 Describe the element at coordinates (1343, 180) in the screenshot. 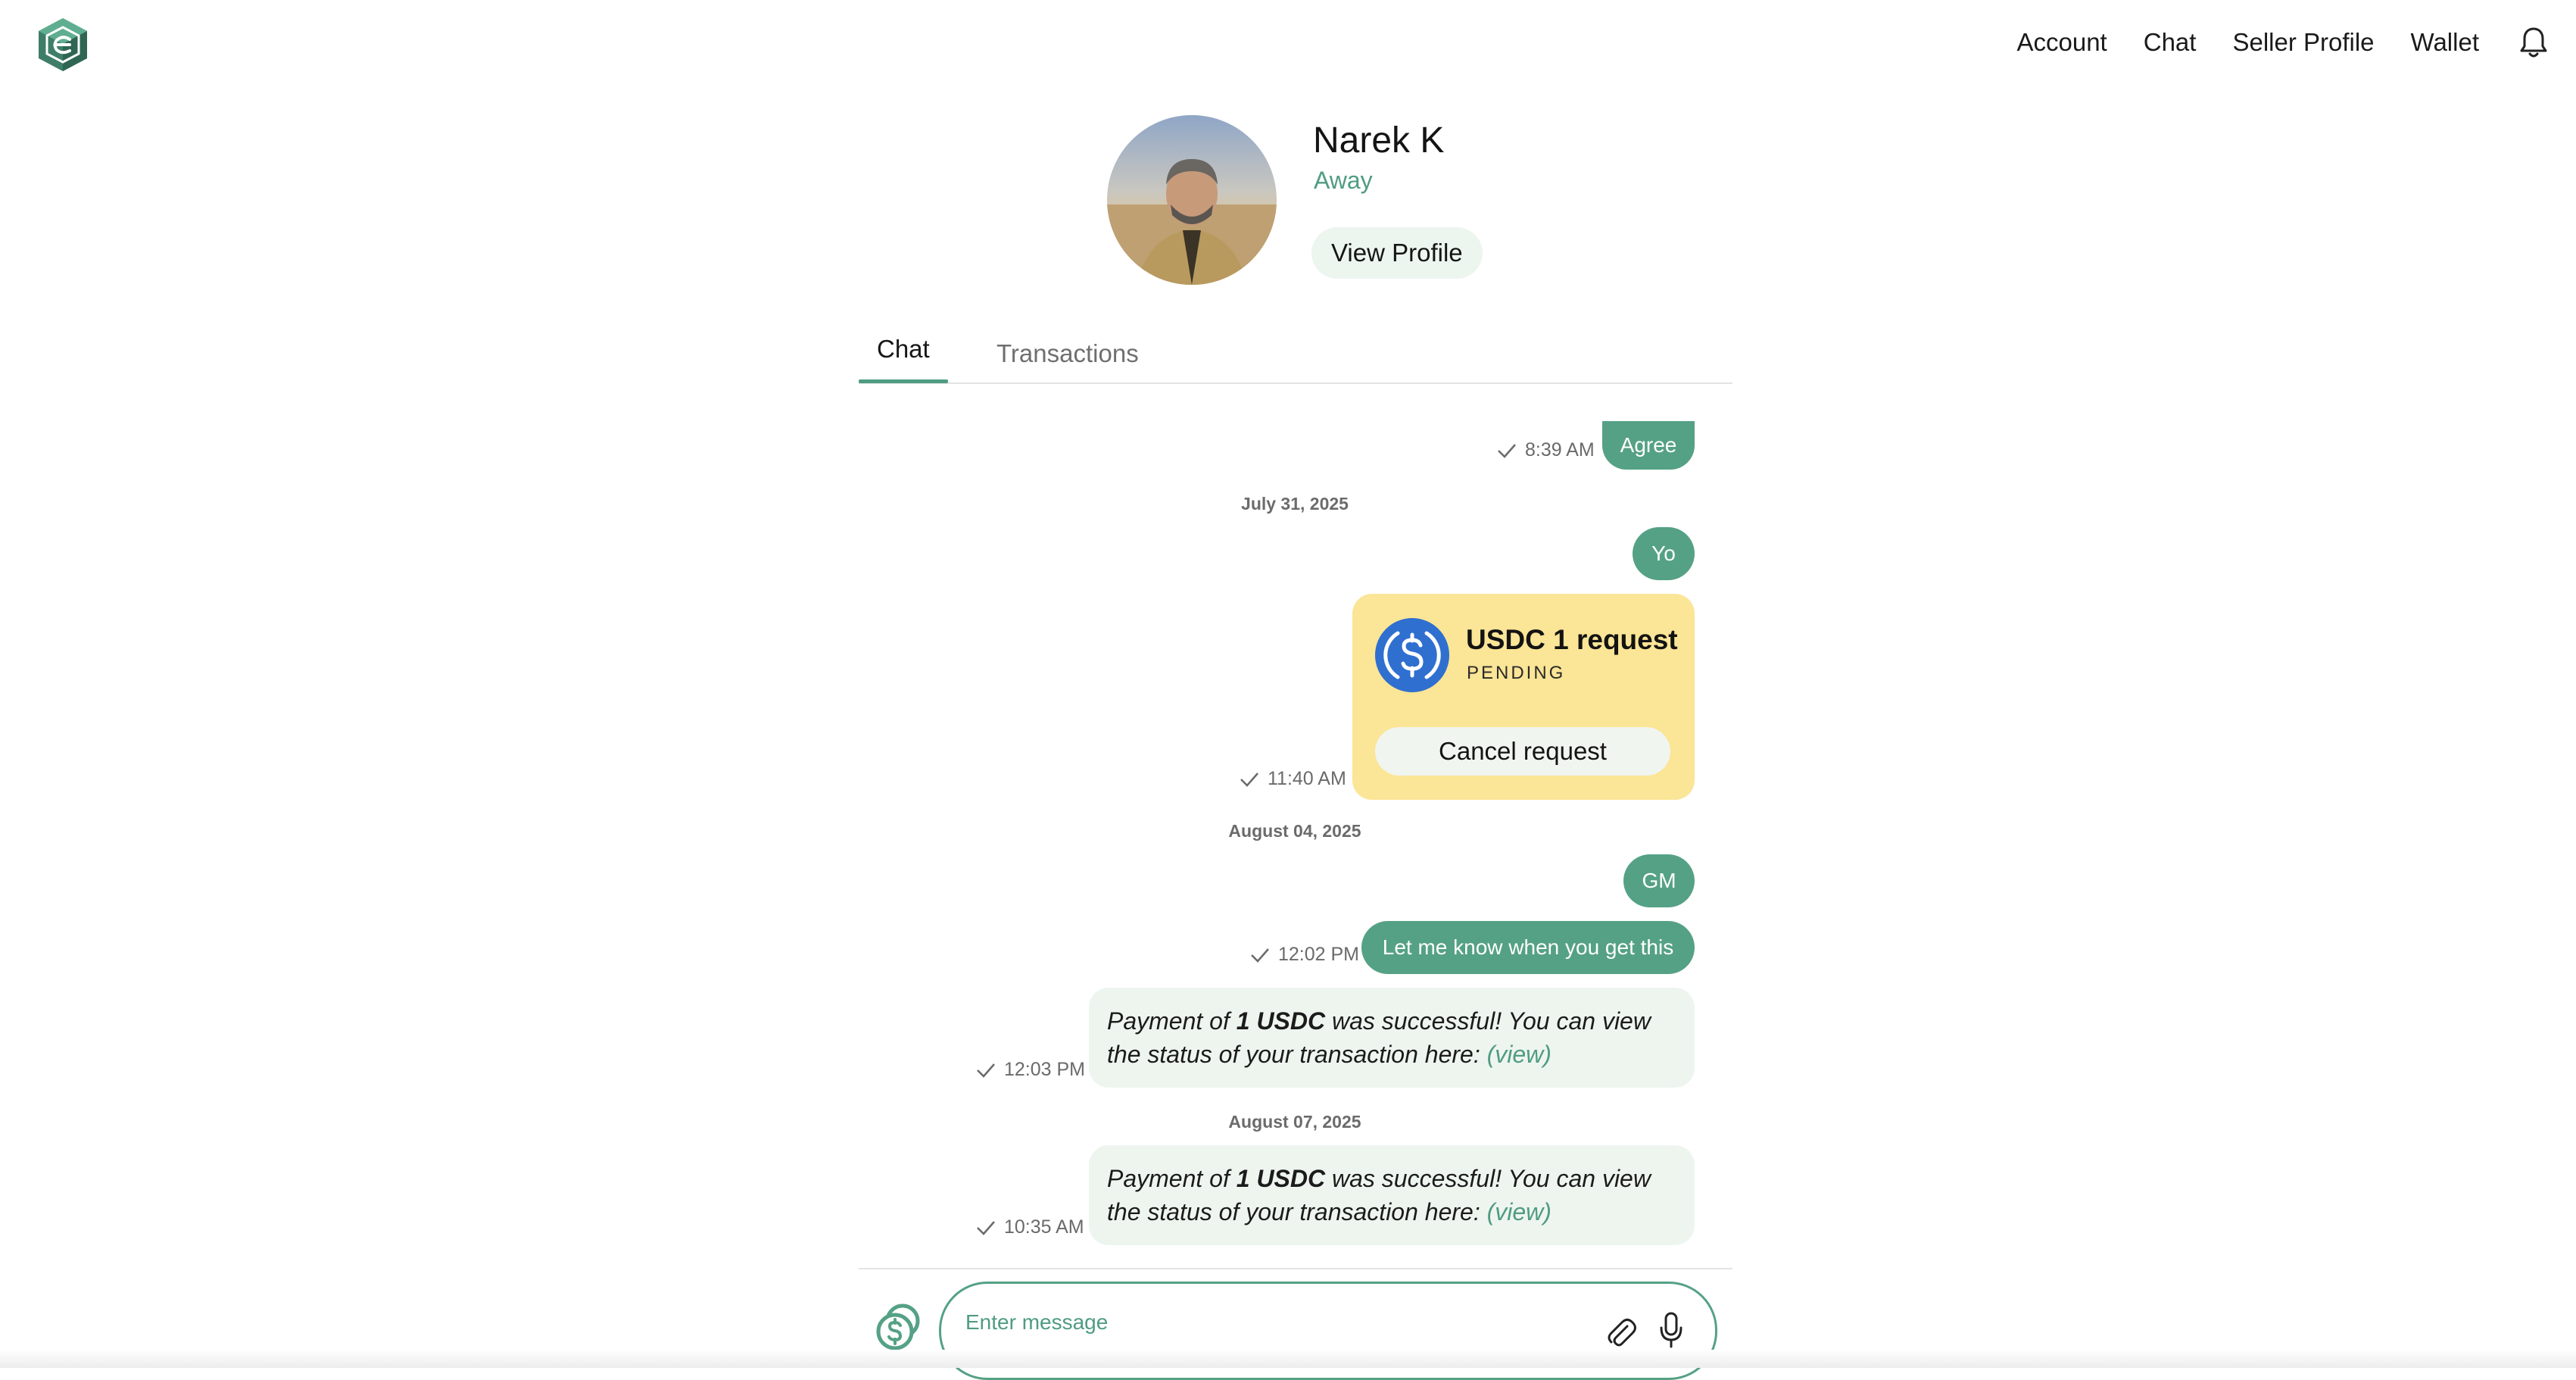

I see `presence-status: Away` at that location.